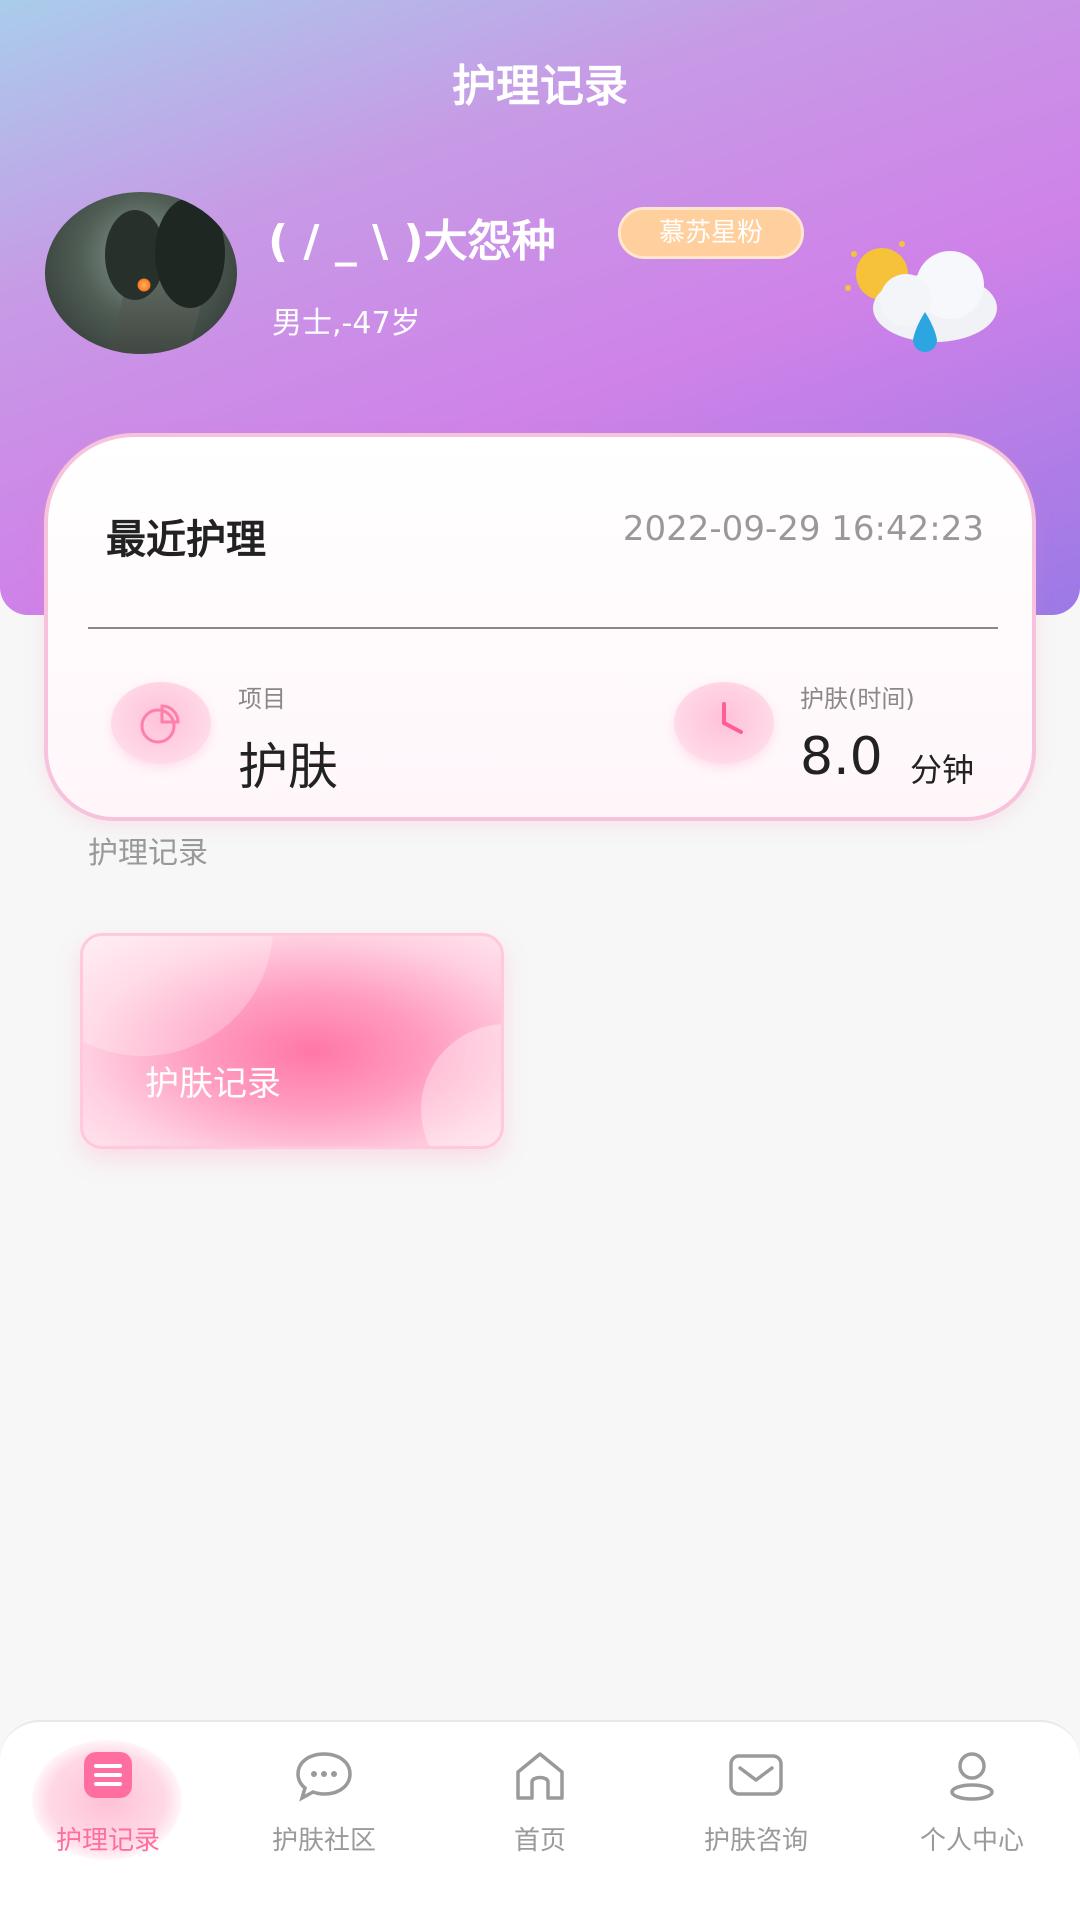  What do you see at coordinates (323, 1841) in the screenshot?
I see `tab-label: 护肤社区` at bounding box center [323, 1841].